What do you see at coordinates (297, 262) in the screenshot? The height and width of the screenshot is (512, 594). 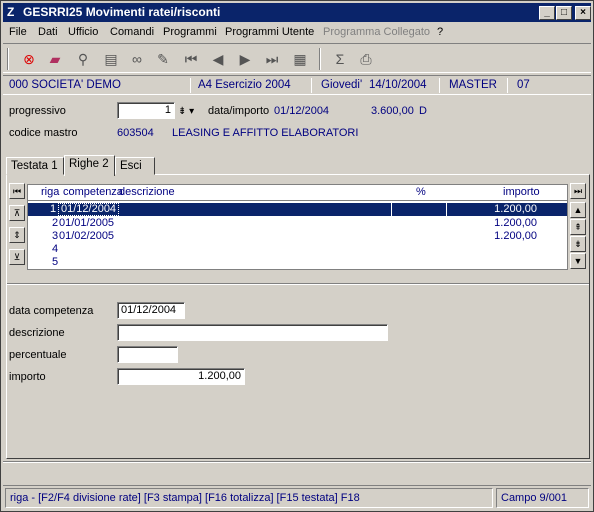 I see `table-row: 5` at bounding box center [297, 262].